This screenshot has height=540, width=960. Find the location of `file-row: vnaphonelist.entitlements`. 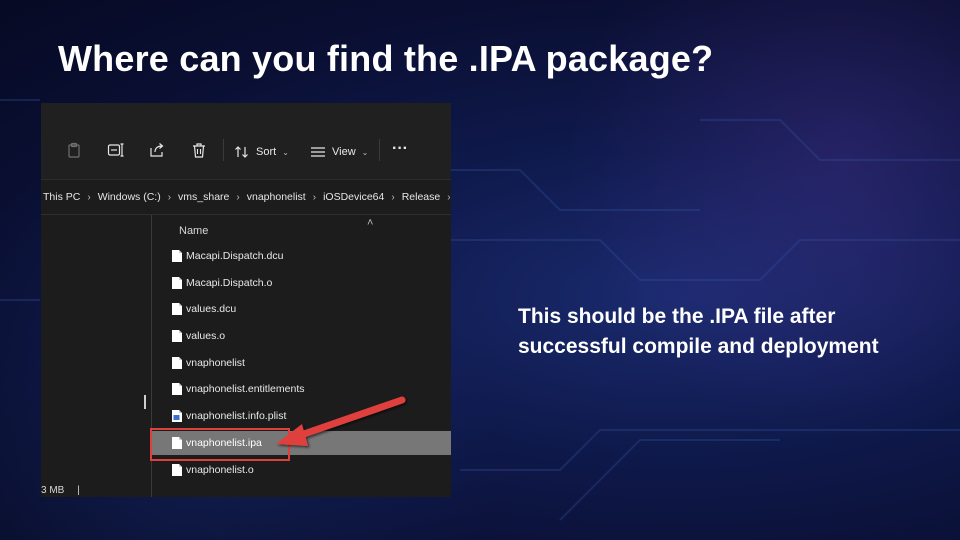

file-row: vnaphonelist.entitlements is located at coordinates (301, 389).